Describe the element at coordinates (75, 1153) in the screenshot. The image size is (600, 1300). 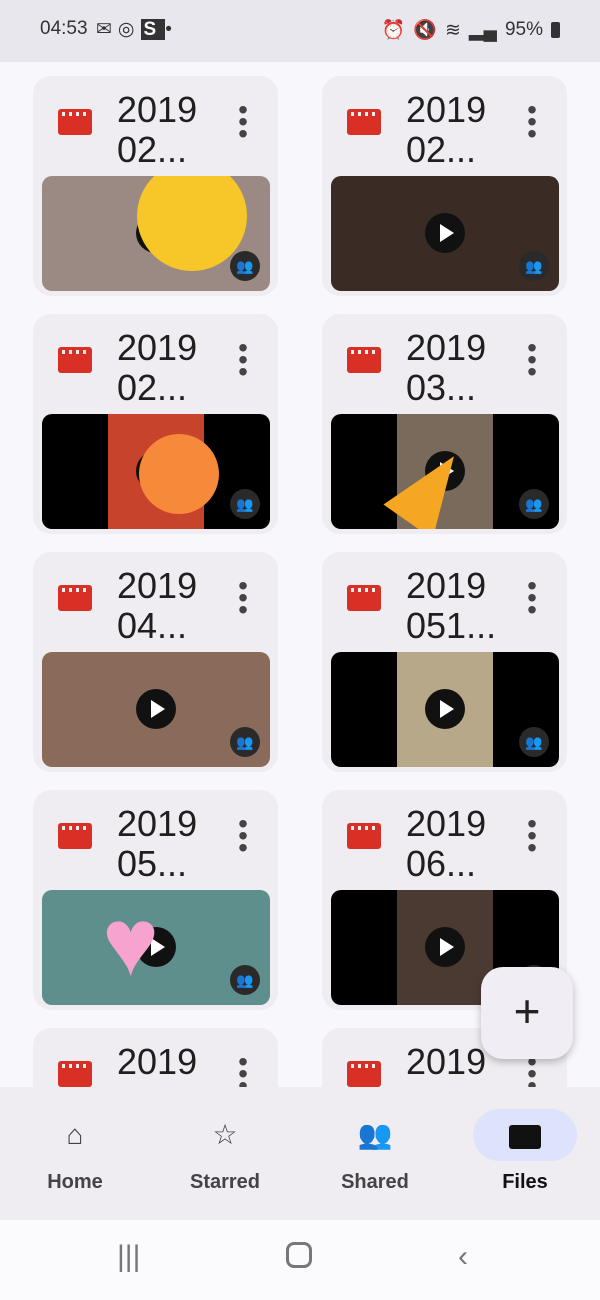
I see `nav-home: ⌂ Home` at that location.